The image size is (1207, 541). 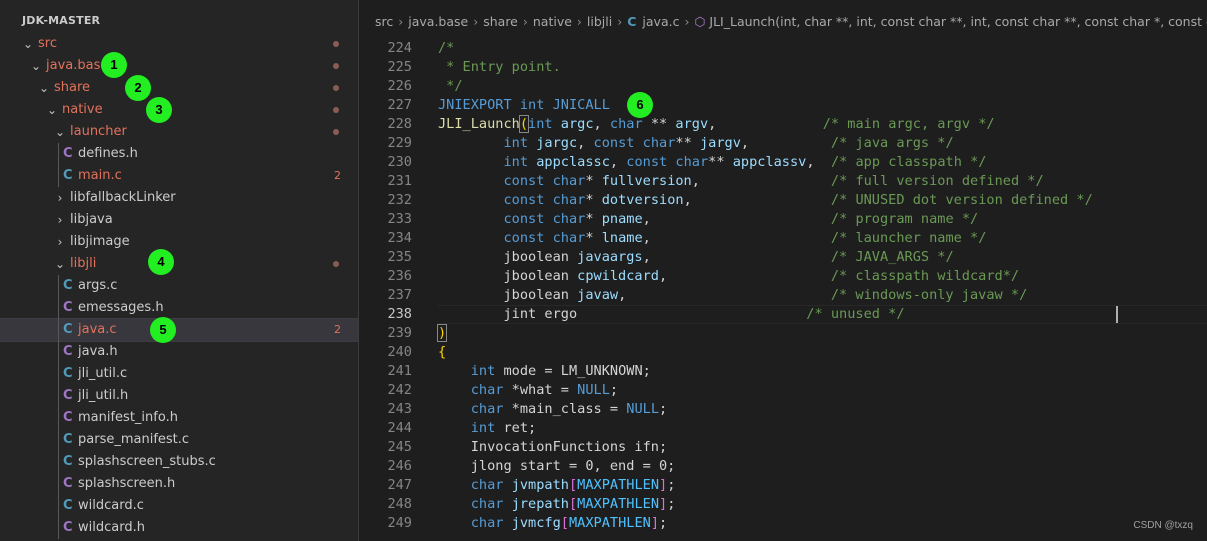 I want to click on tree-folder: ⌄ java.base, so click(x=179, y=66).